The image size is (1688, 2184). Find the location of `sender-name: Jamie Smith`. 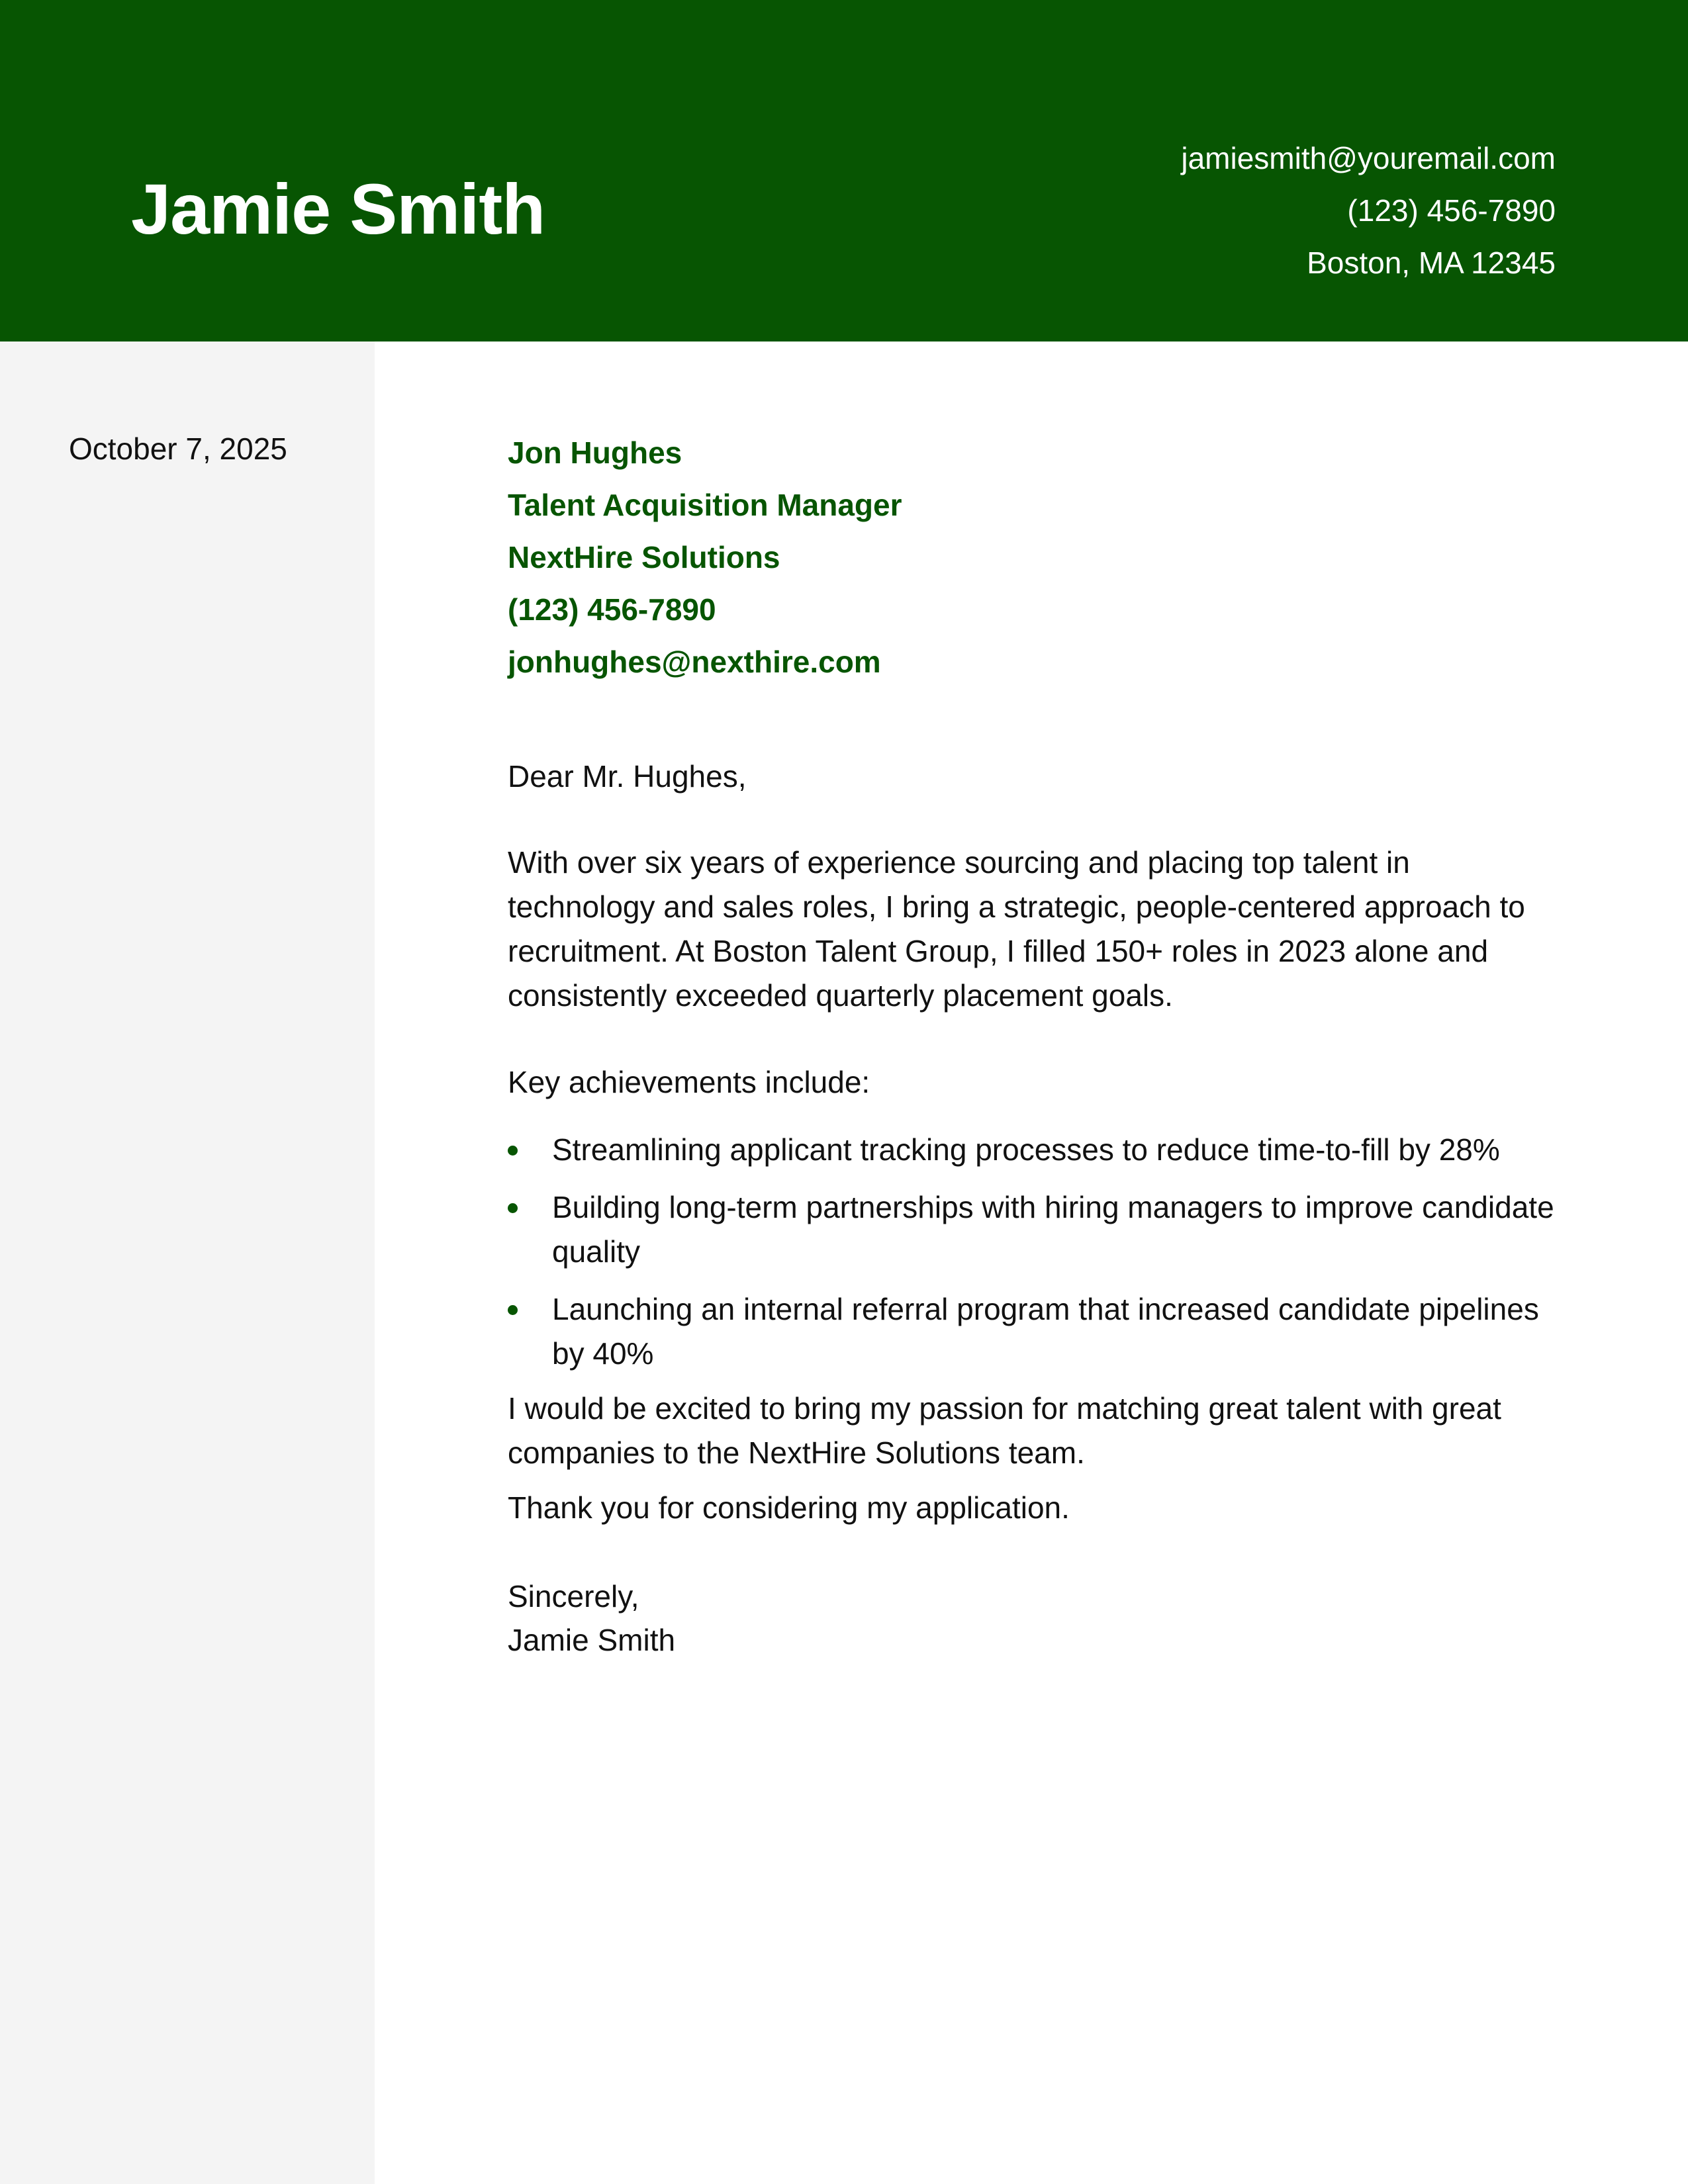

sender-name: Jamie Smith is located at coordinates (338, 209).